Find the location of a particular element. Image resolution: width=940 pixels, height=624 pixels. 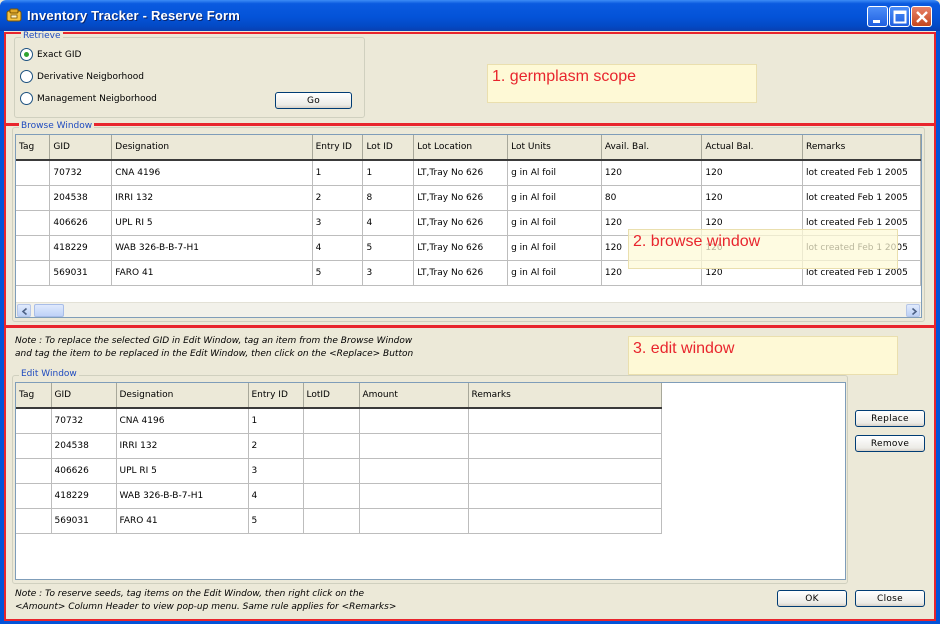

table-row: 418229 WAB 326-B-B-7-H1 4 is located at coordinates (339, 496).